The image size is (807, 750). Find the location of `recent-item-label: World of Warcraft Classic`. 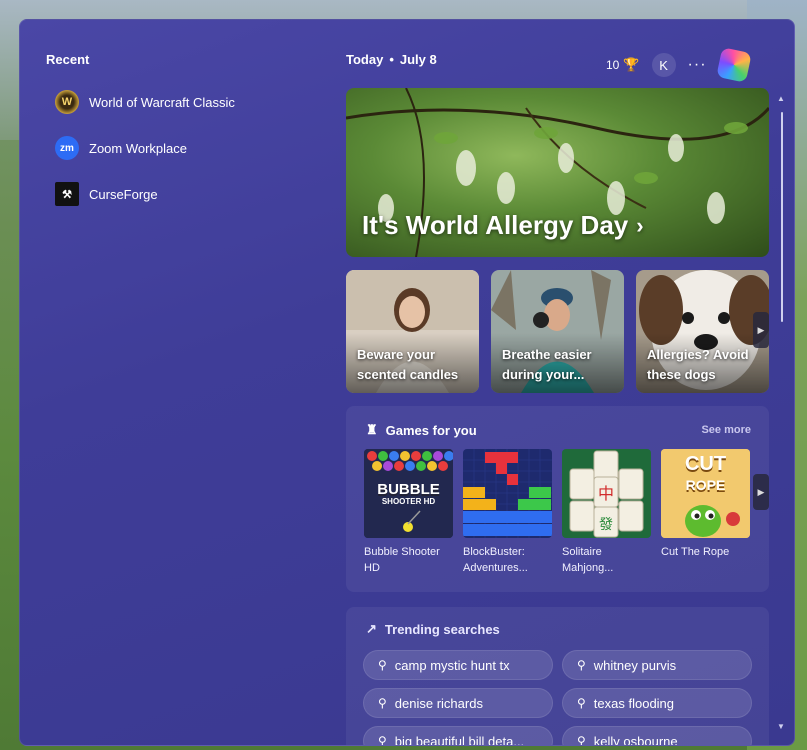

recent-item-label: World of Warcraft Classic is located at coordinates (162, 102).